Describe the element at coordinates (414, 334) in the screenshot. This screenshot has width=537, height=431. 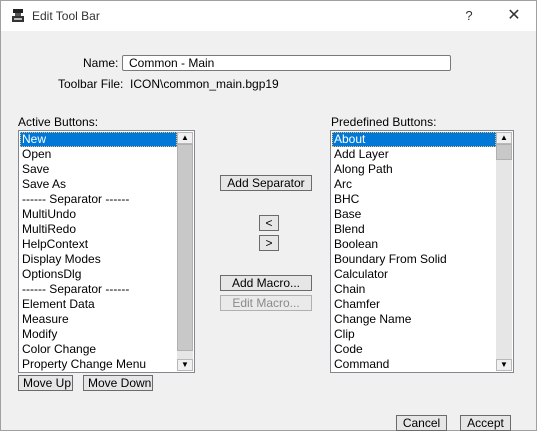
I see `list-item: Clip` at that location.